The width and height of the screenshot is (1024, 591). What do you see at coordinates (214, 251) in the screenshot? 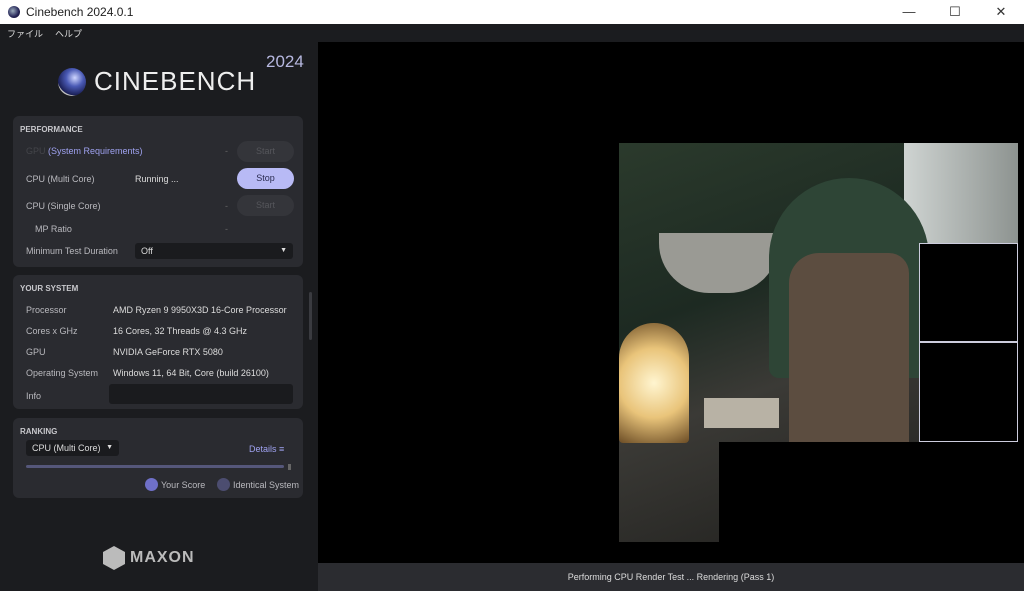
I see `min-duration-select: Off ▼` at bounding box center [214, 251].